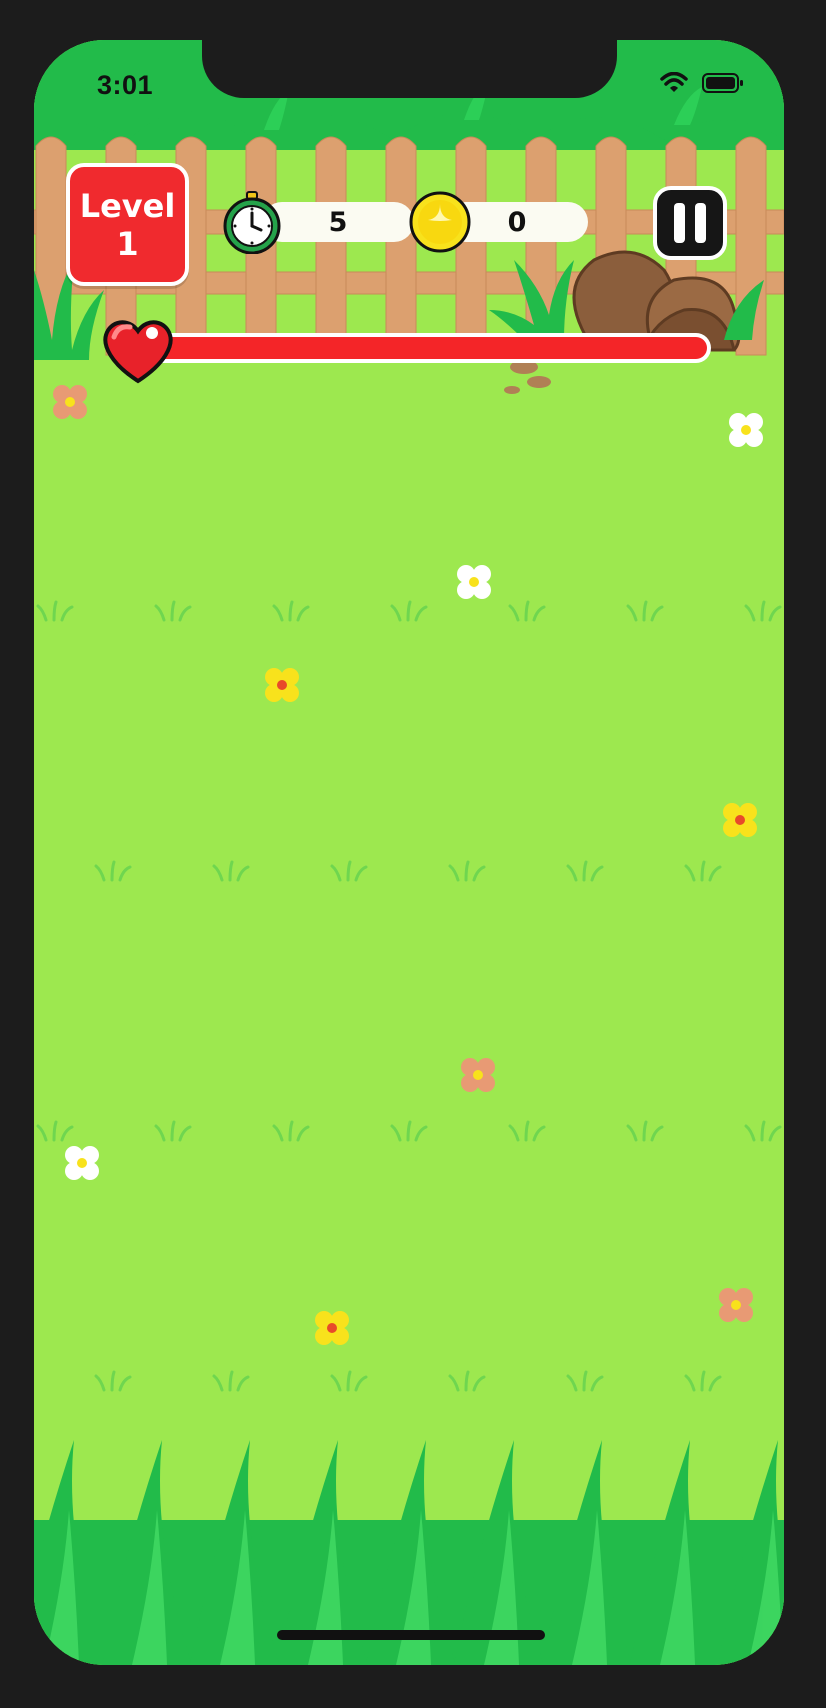 The height and width of the screenshot is (1708, 826). I want to click on pause-icon, so click(690, 223).